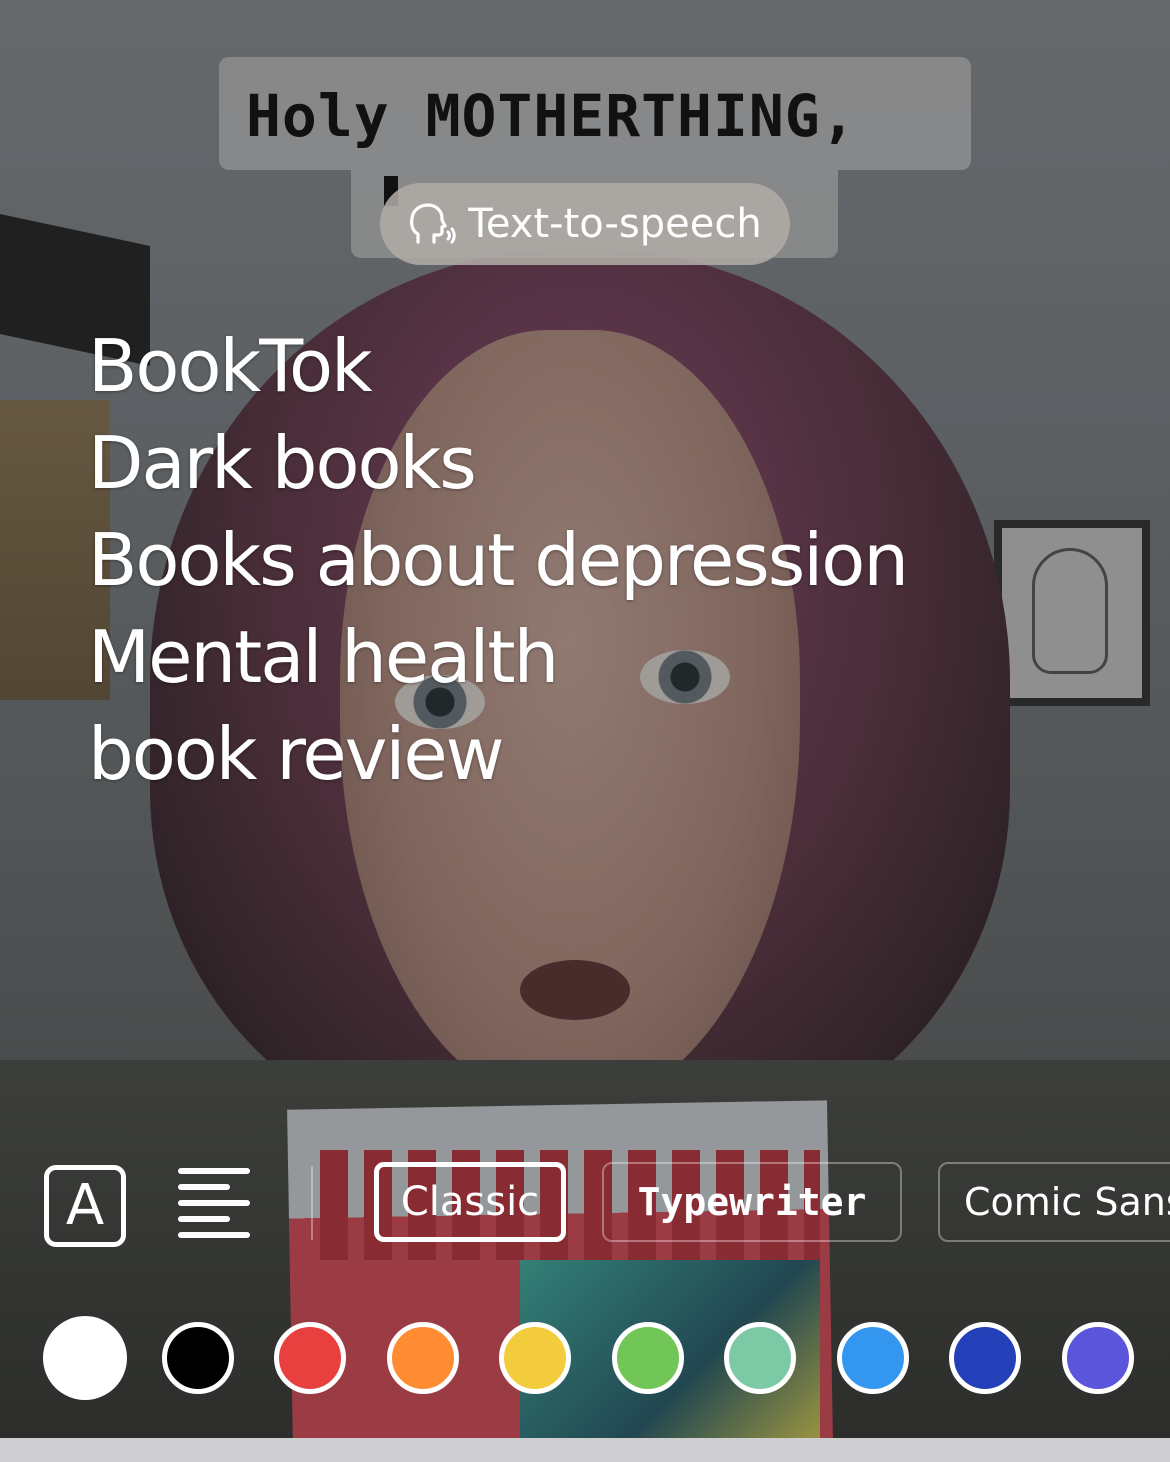 The width and height of the screenshot is (1170, 1462). Describe the element at coordinates (282, 463) in the screenshot. I see `overlay-text-line: Dark books` at that location.